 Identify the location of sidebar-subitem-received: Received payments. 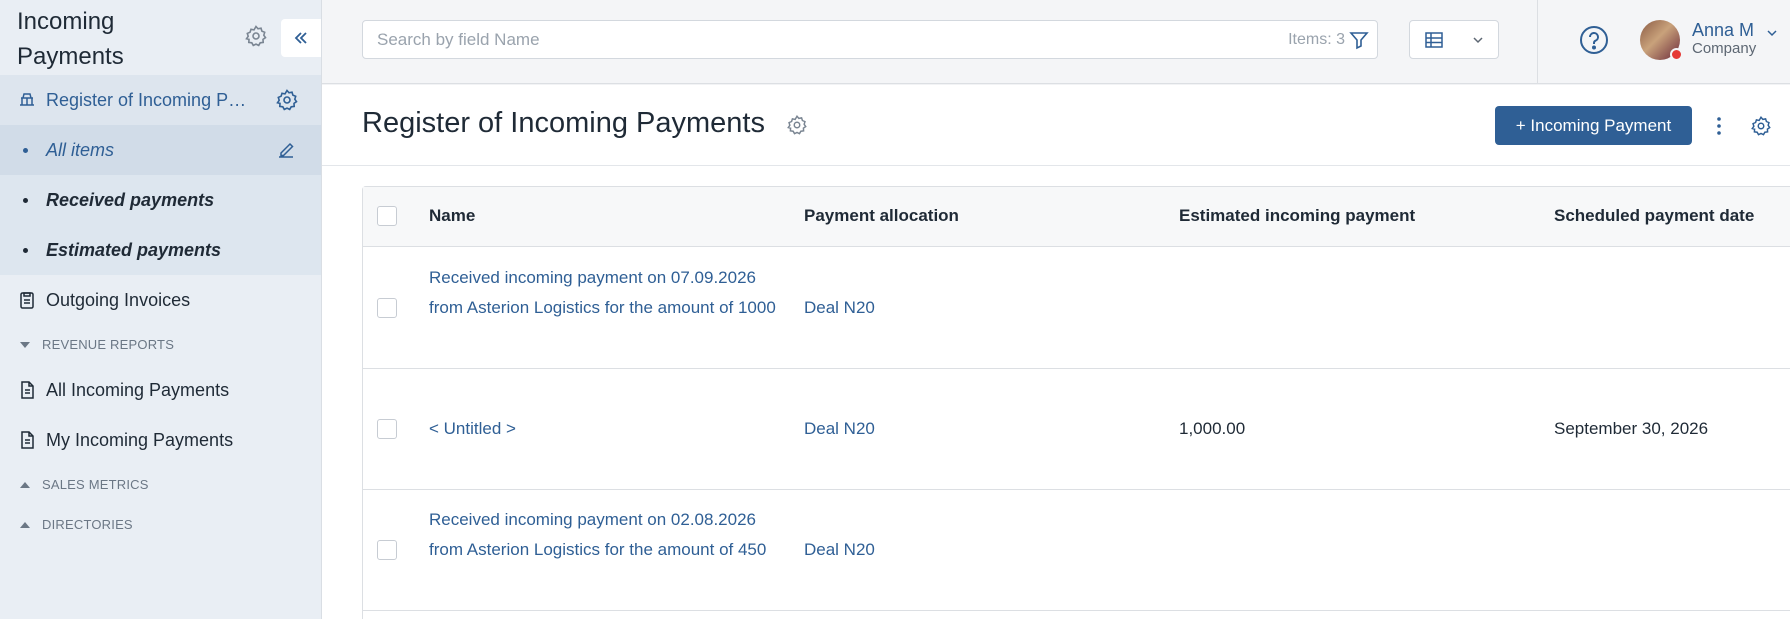
(160, 200).